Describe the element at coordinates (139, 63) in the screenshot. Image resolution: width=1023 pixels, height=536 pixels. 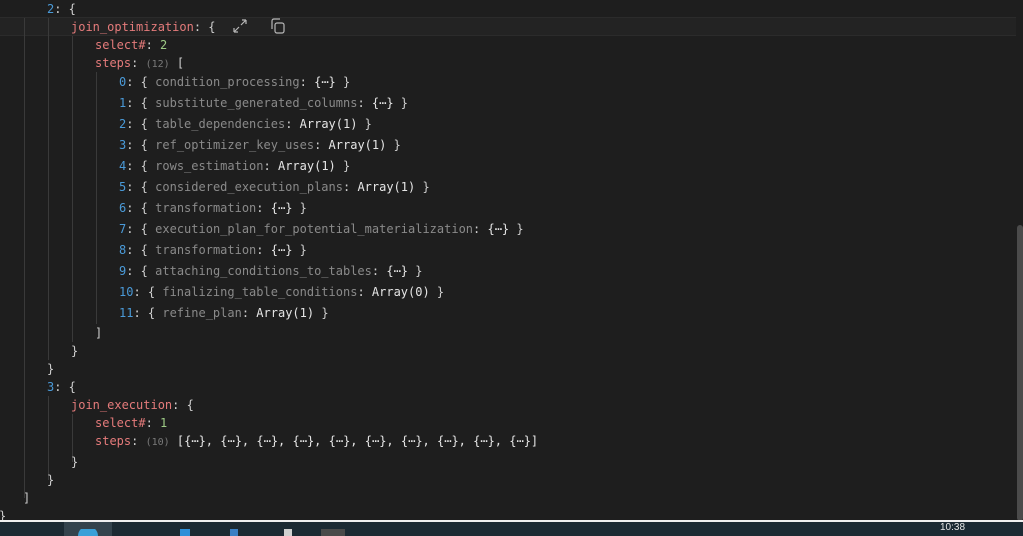
I see `tree-row-steps: steps: (12) [` at that location.